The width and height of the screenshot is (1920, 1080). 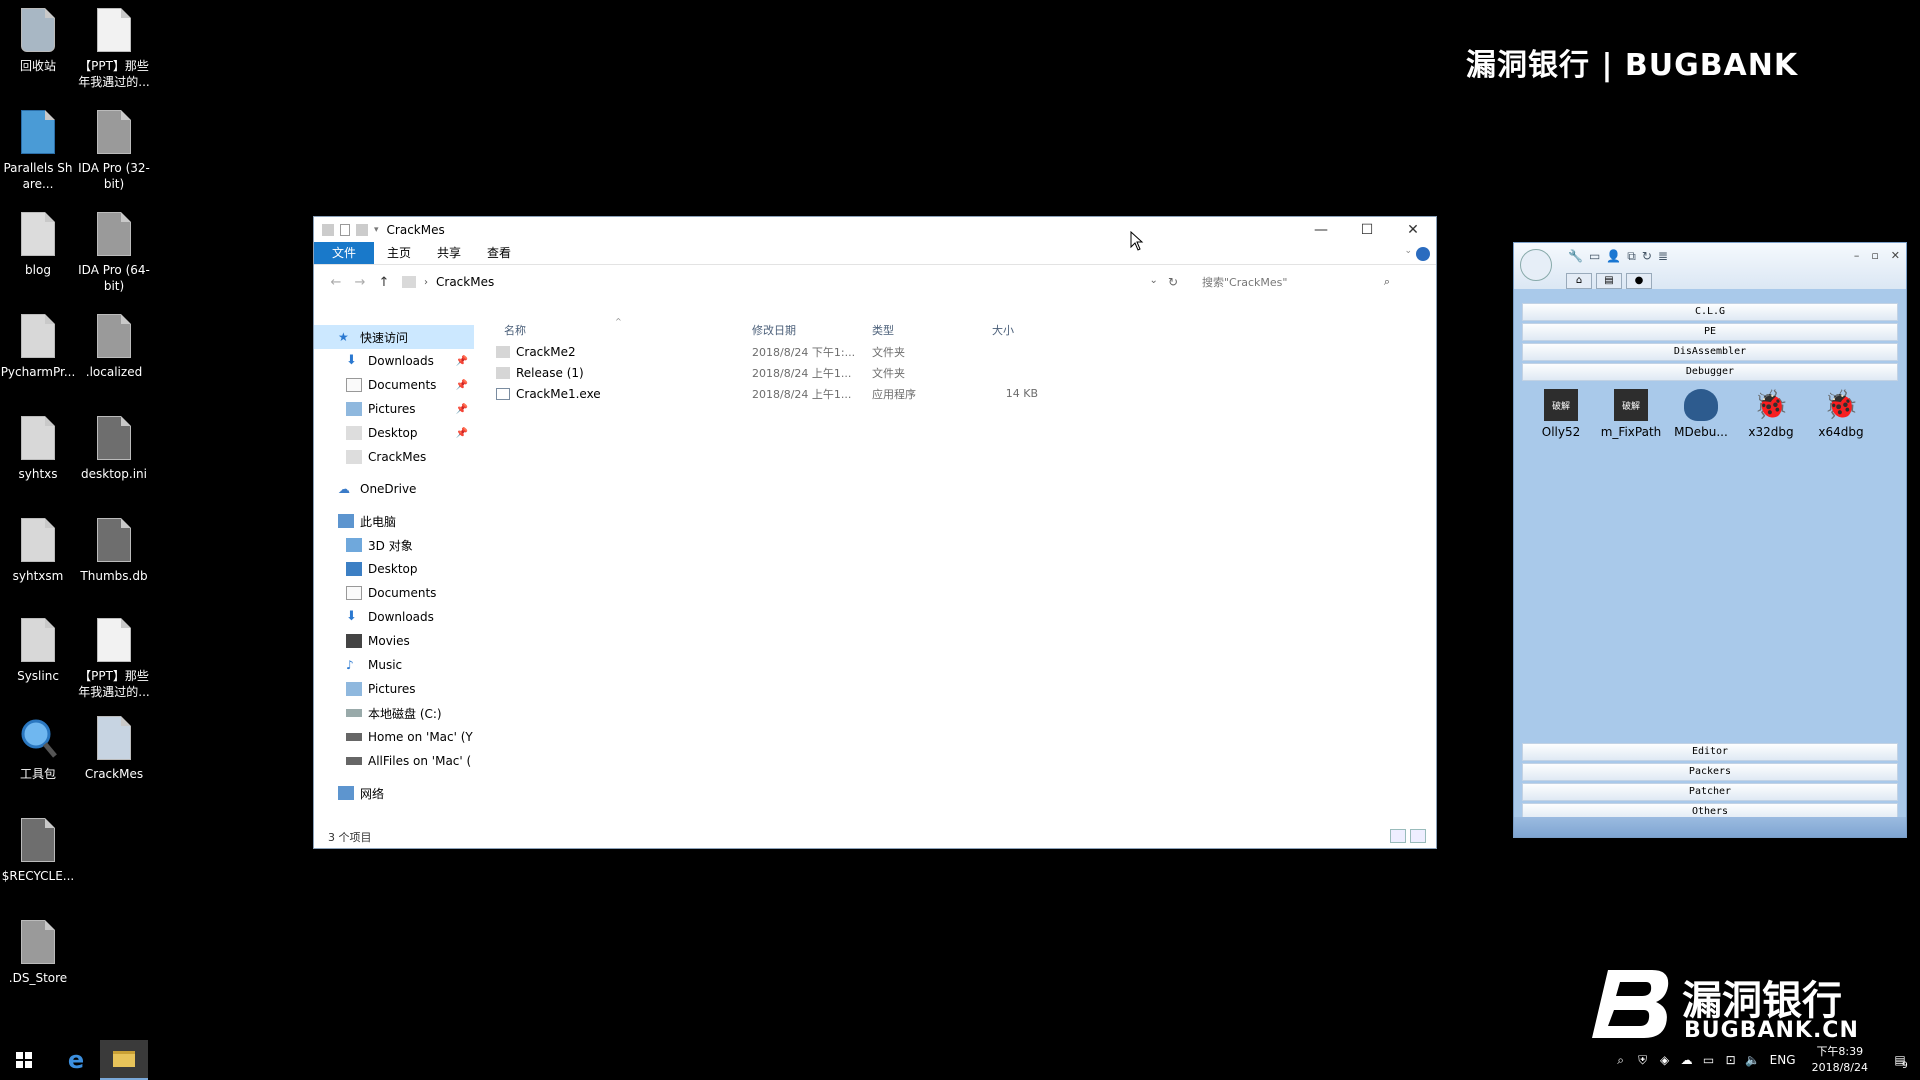 What do you see at coordinates (465, 282) in the screenshot?
I see `breadcrumb-crackmes: CrackMes` at bounding box center [465, 282].